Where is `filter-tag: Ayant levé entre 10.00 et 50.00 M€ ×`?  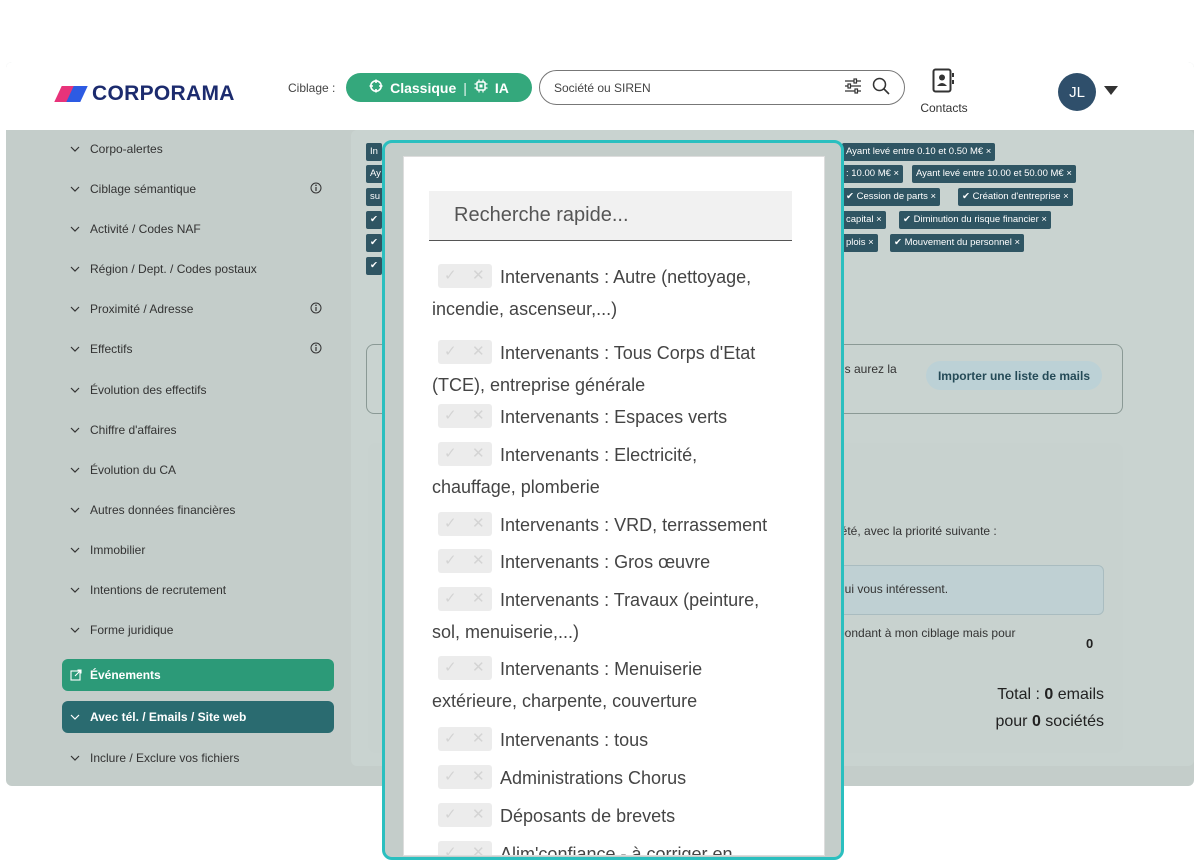
filter-tag: Ayant levé entre 10.00 et 50.00 M€ × is located at coordinates (994, 174).